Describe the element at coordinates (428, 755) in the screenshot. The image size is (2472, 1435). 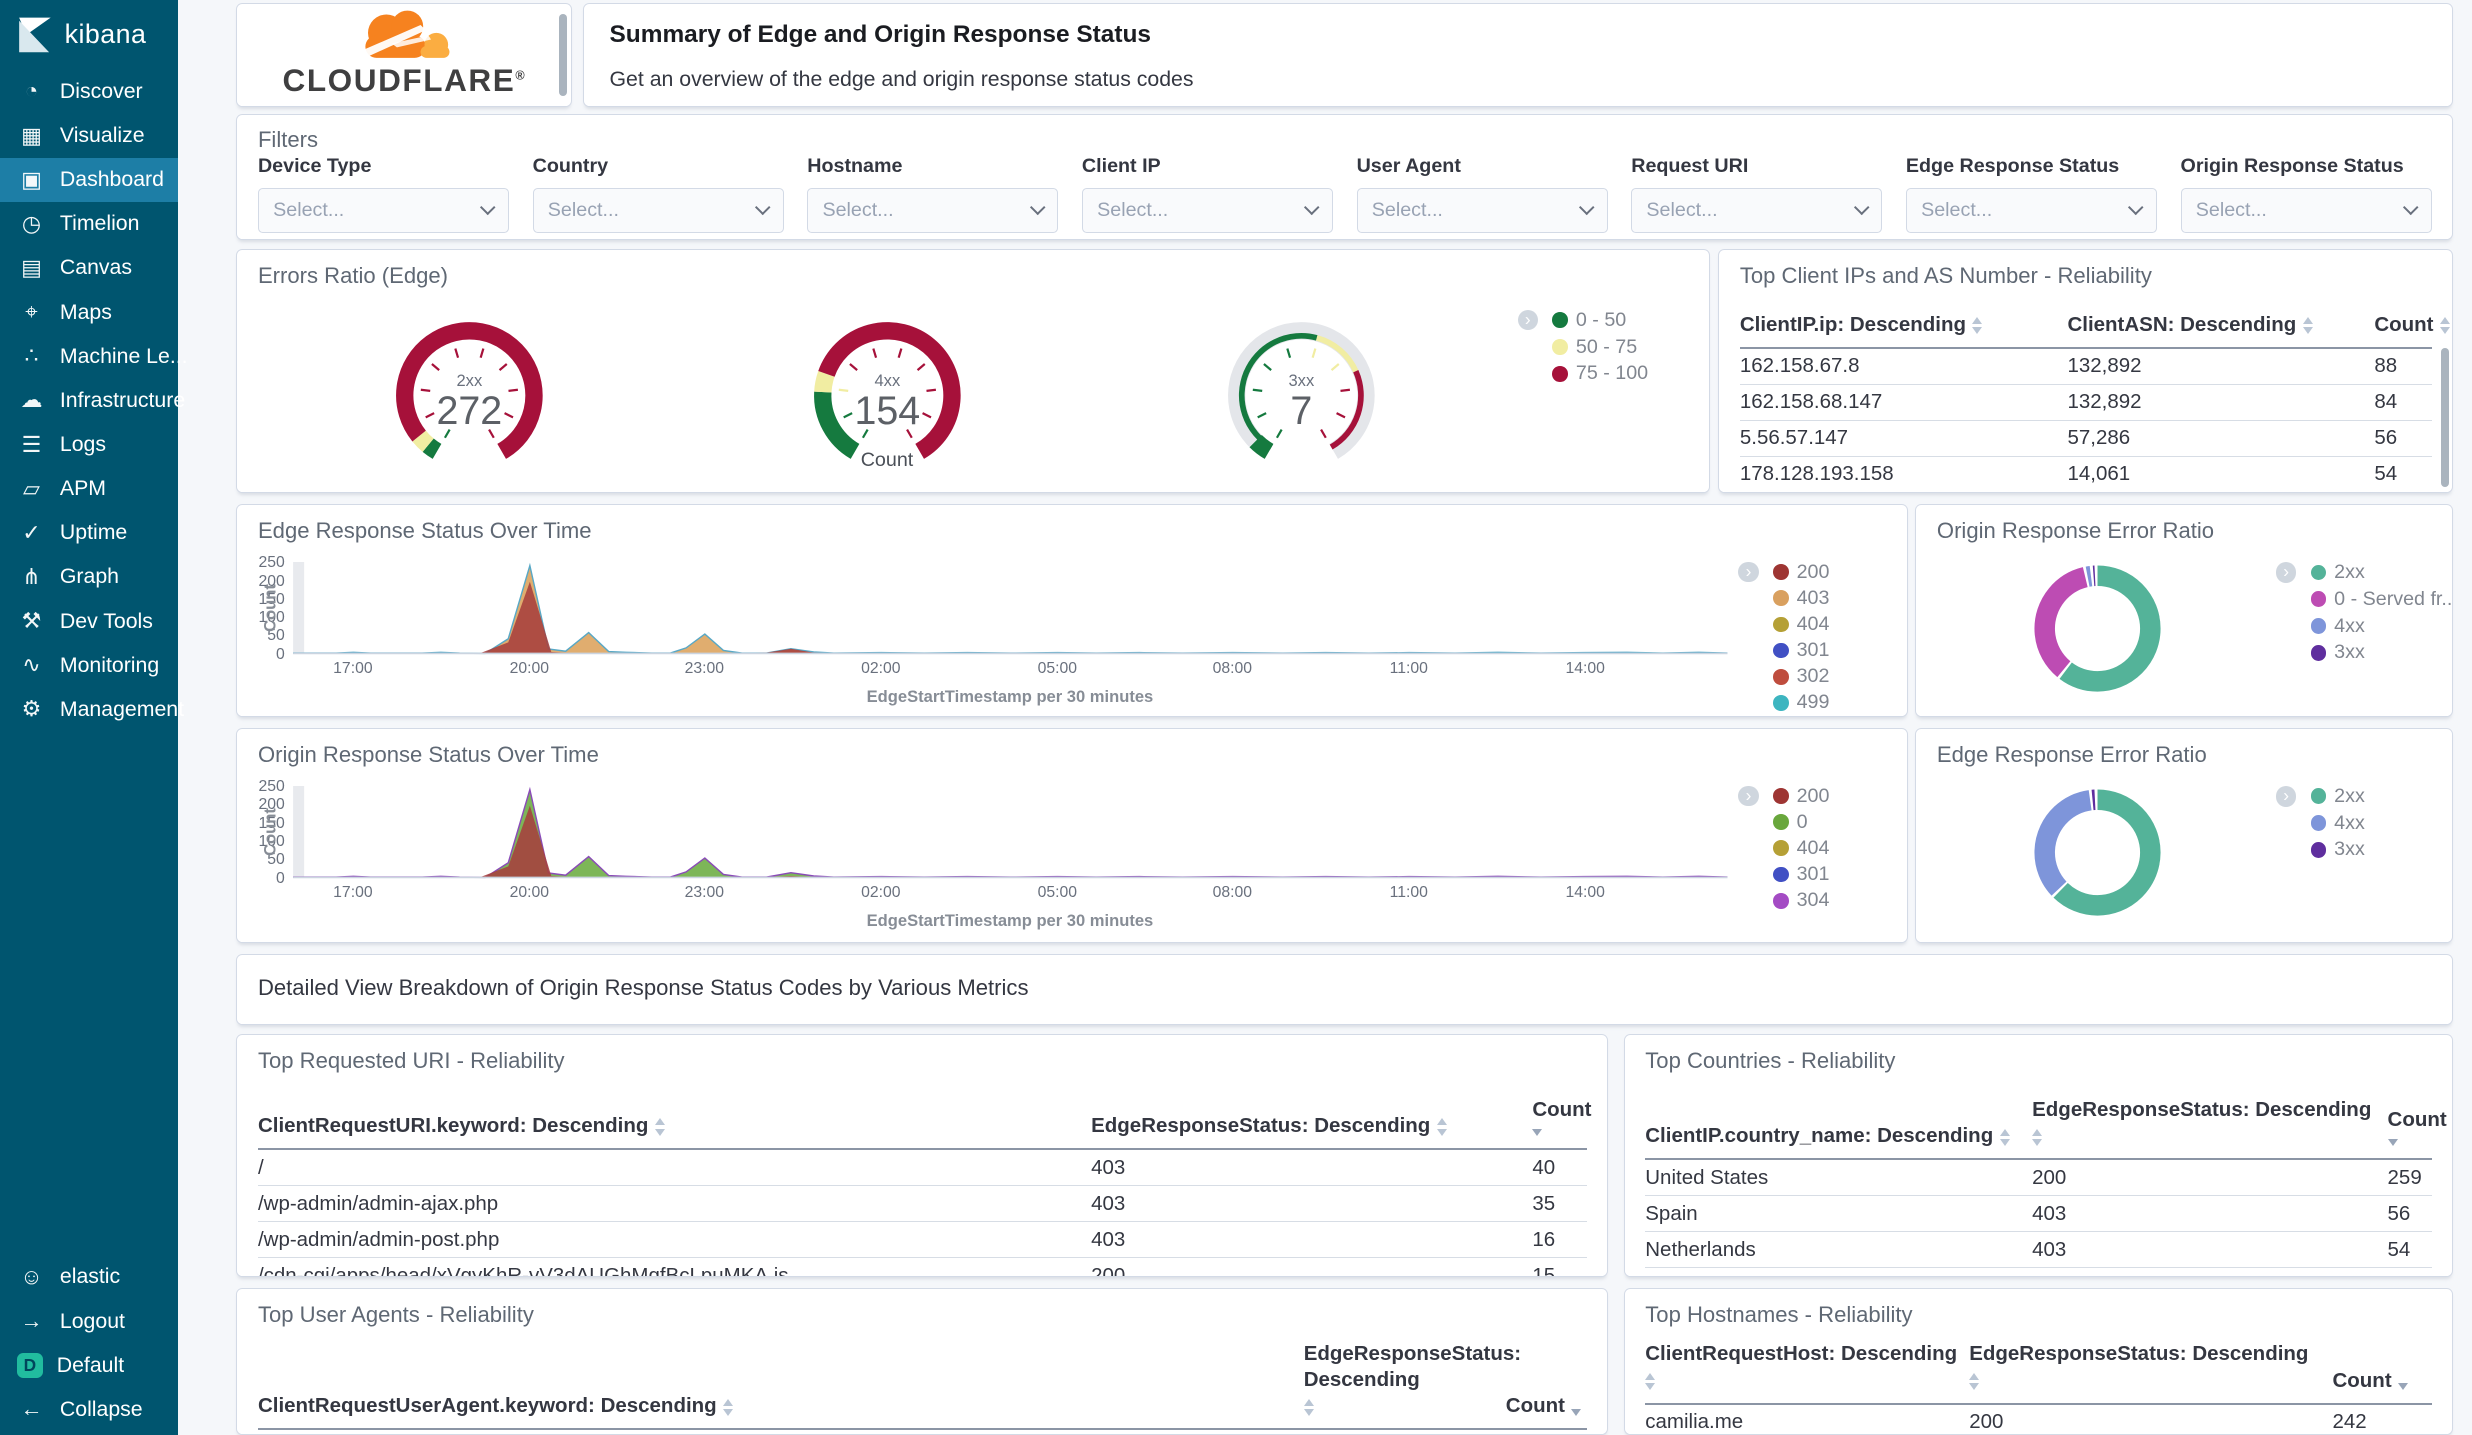
I see `panel-title: Origin Response Status Over Time` at that location.